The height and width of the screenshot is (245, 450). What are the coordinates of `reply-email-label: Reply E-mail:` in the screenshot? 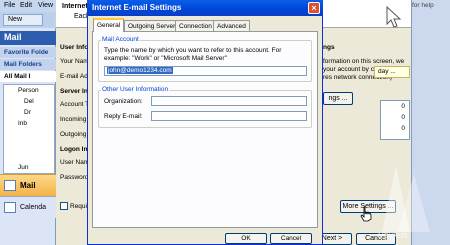 It's located at (123, 116).